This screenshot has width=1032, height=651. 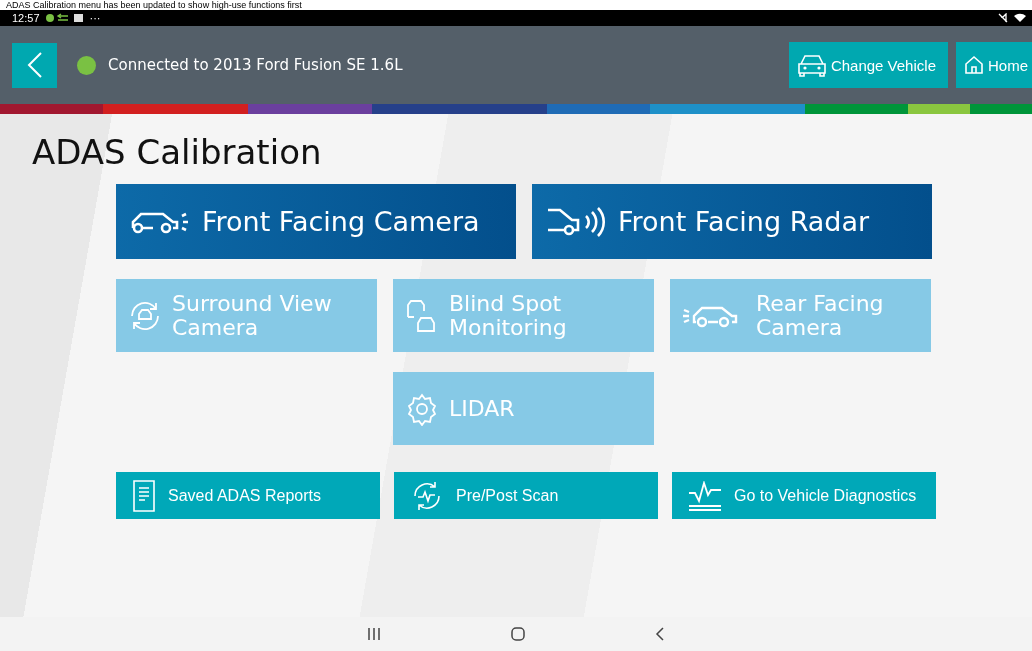 I want to click on recent-apps-icon, so click(x=374, y=634).